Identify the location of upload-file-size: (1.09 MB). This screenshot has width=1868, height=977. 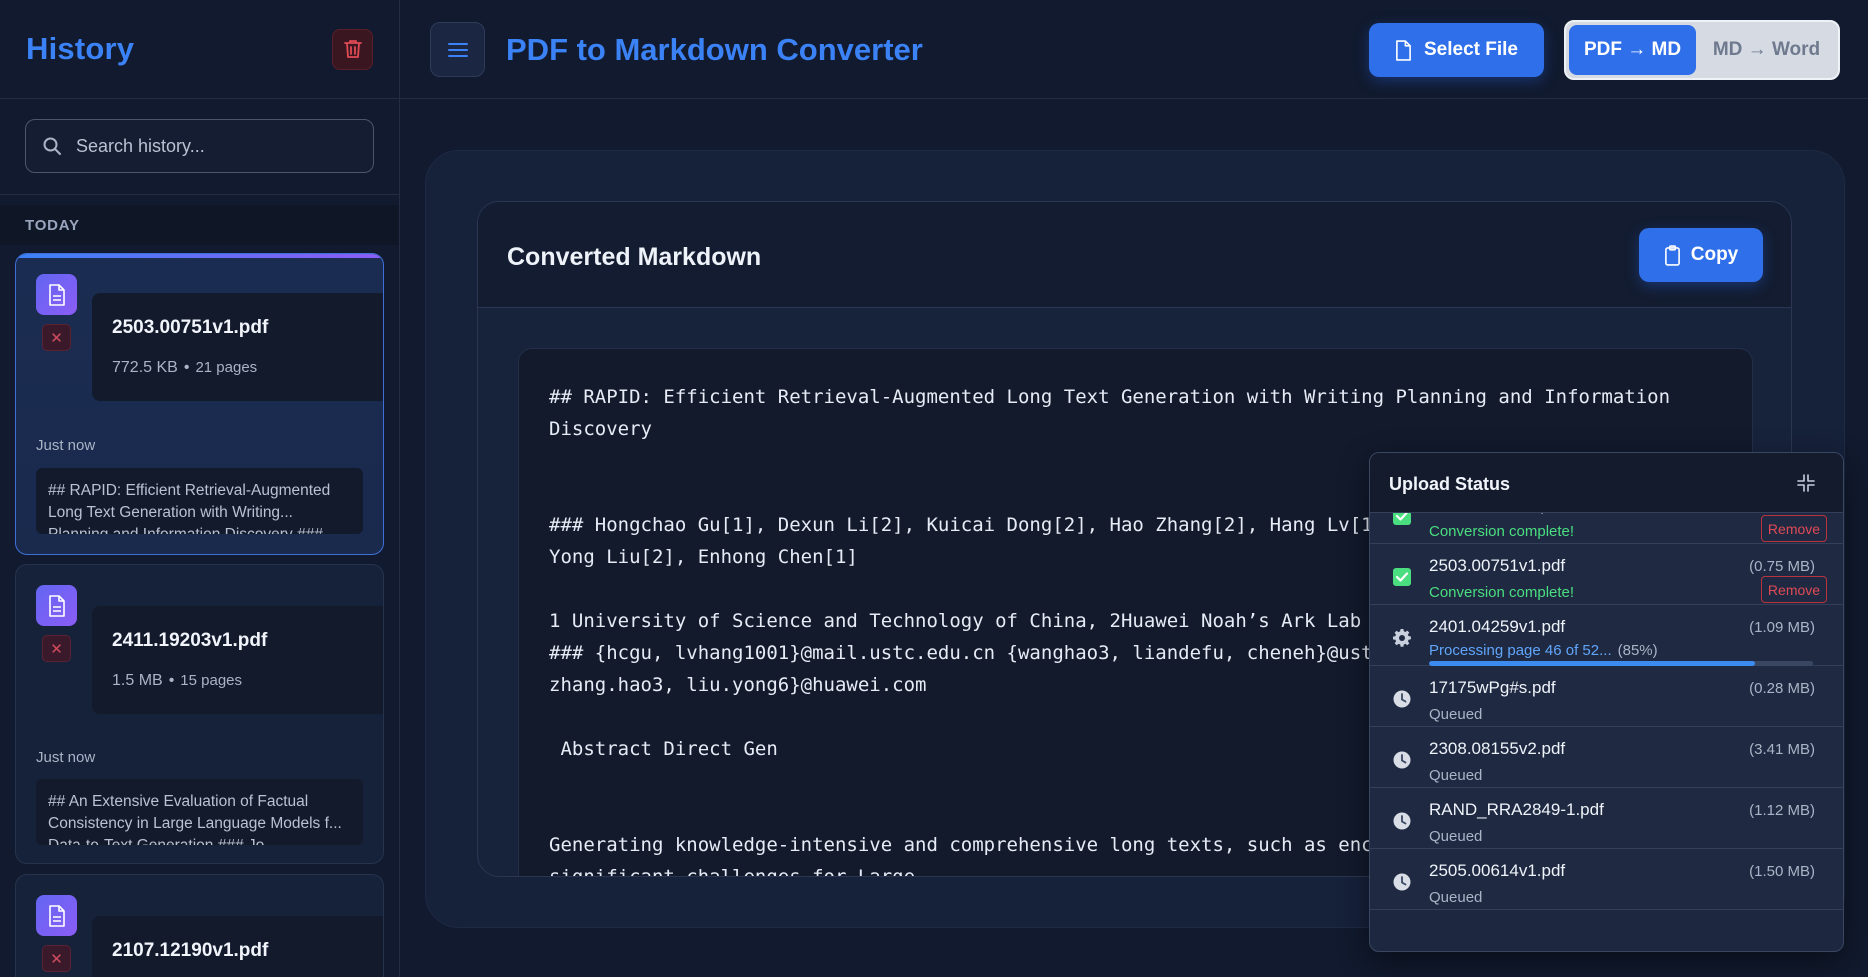
(1782, 627).